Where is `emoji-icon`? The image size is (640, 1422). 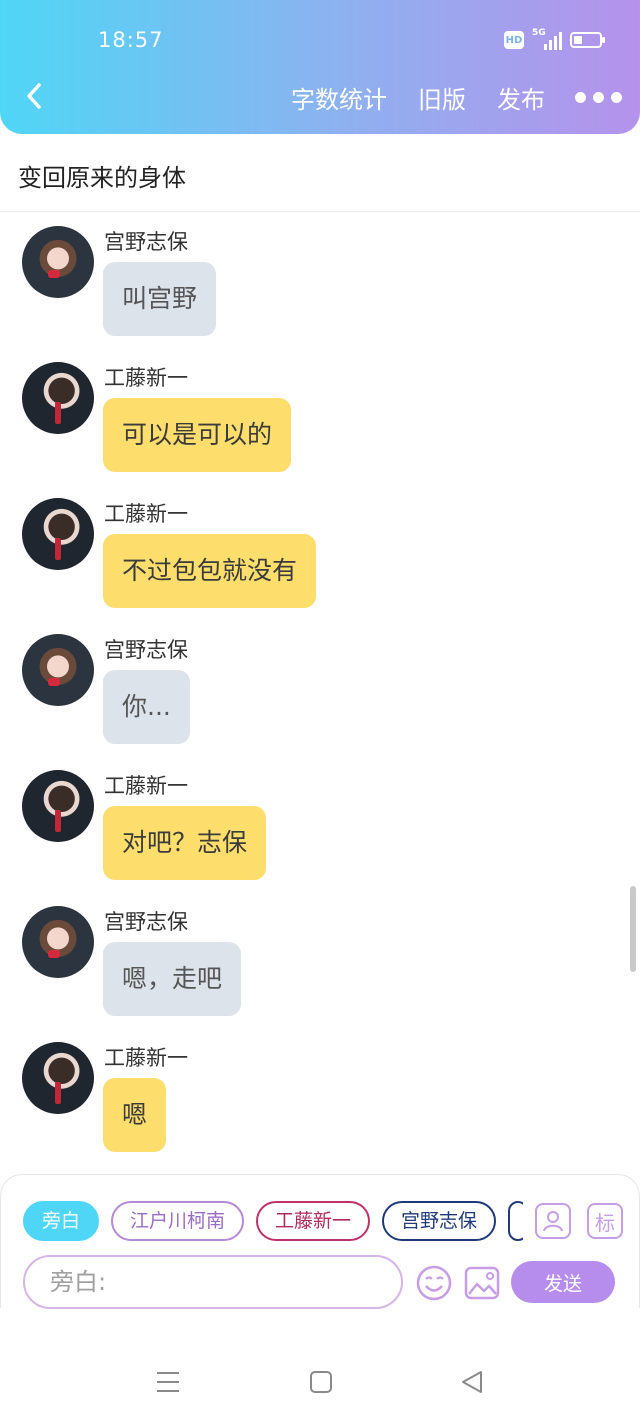
emoji-icon is located at coordinates (434, 1283).